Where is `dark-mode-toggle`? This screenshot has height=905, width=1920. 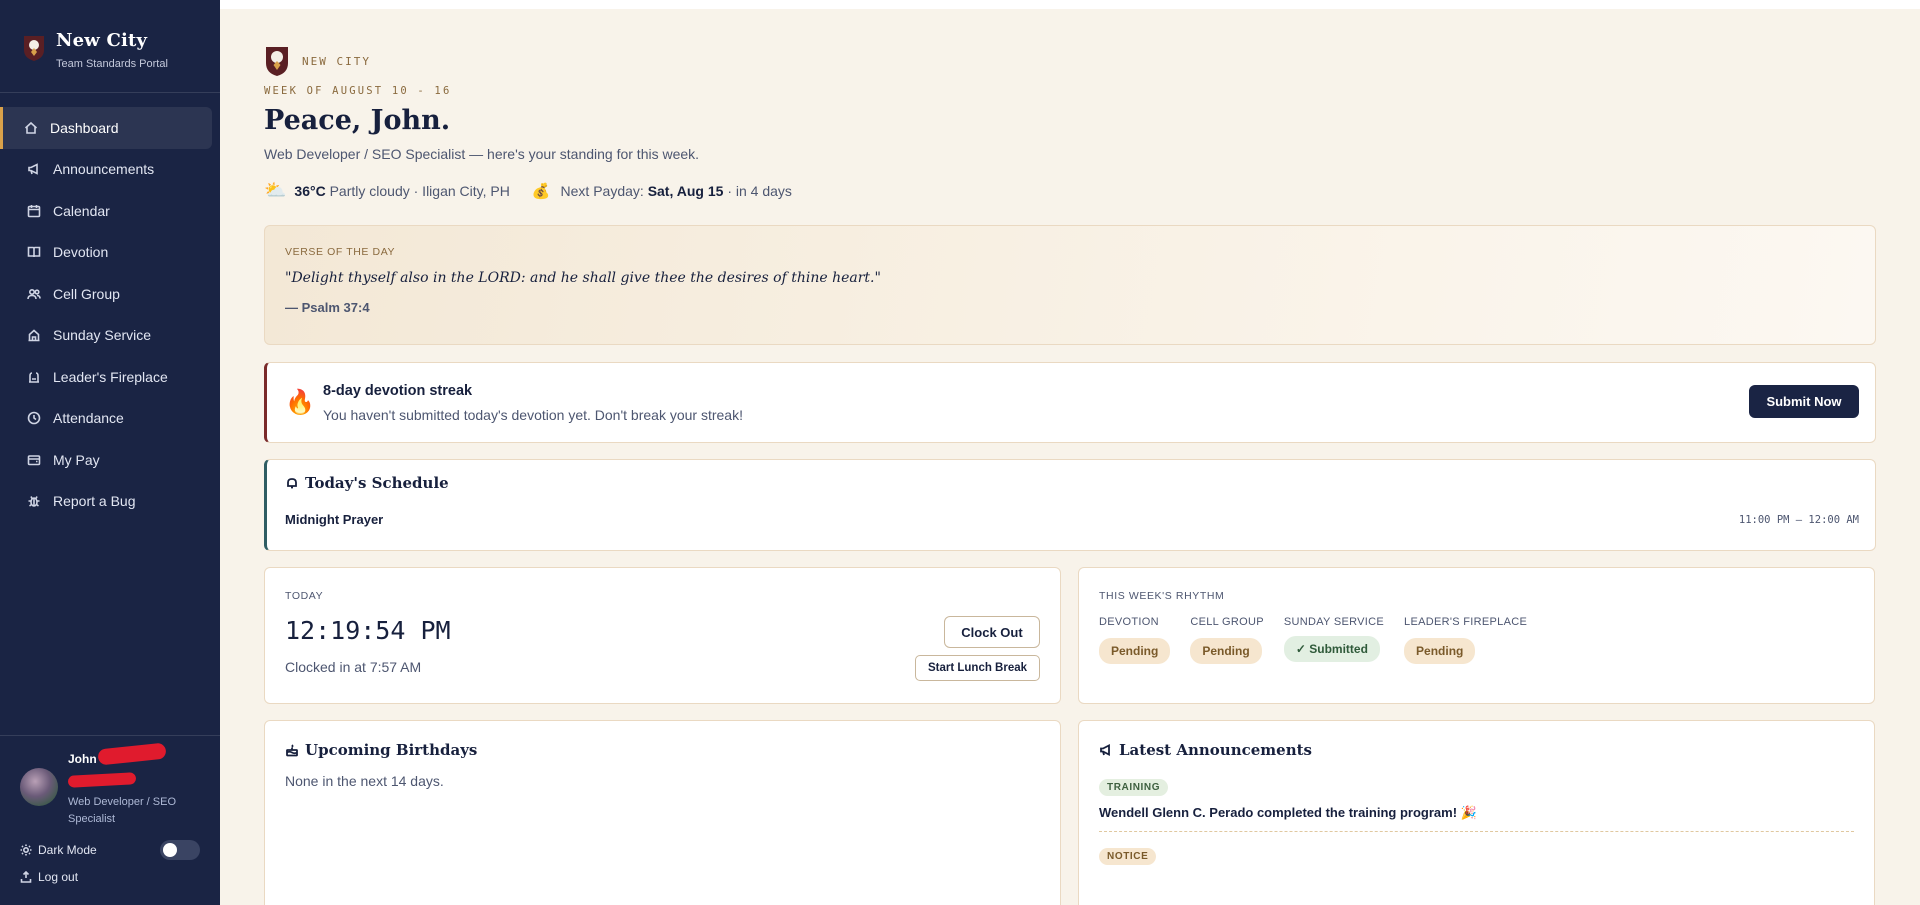 dark-mode-toggle is located at coordinates (180, 850).